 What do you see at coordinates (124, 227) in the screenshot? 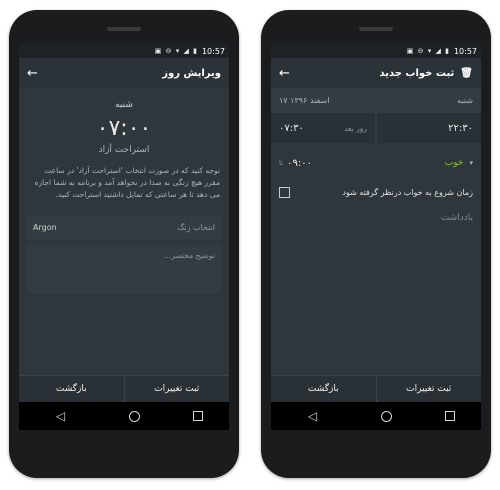
I see `ringtone-field: Argon انتخاب زنگ` at bounding box center [124, 227].